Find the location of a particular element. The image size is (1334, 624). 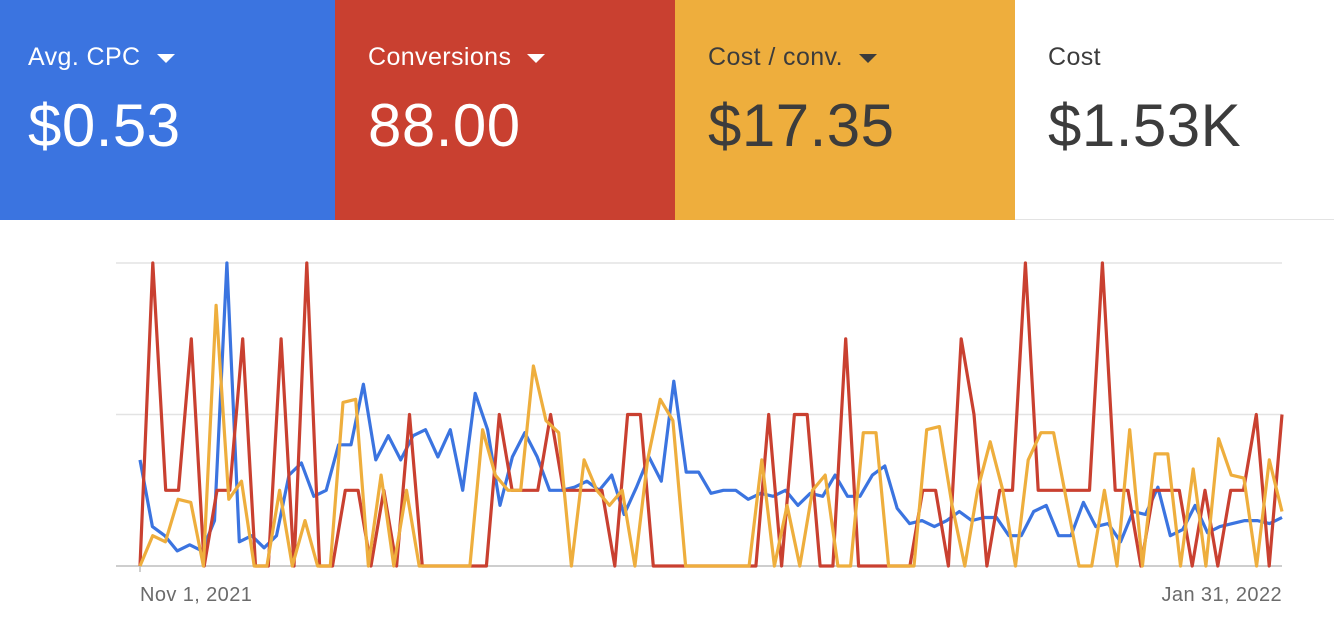

scorecard-conversions: Conversions 88.00 is located at coordinates (505, 110).